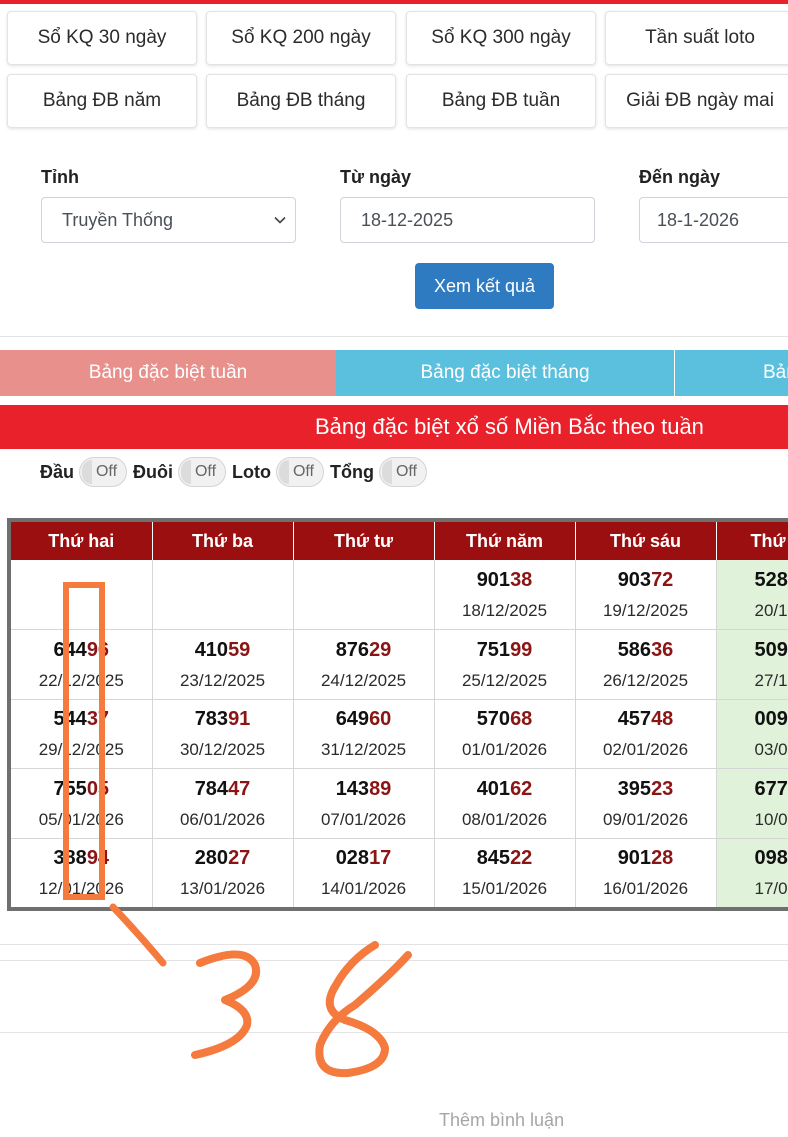  I want to click on tab-monthly-special: Bảng đặc biệt tháng, so click(505, 373).